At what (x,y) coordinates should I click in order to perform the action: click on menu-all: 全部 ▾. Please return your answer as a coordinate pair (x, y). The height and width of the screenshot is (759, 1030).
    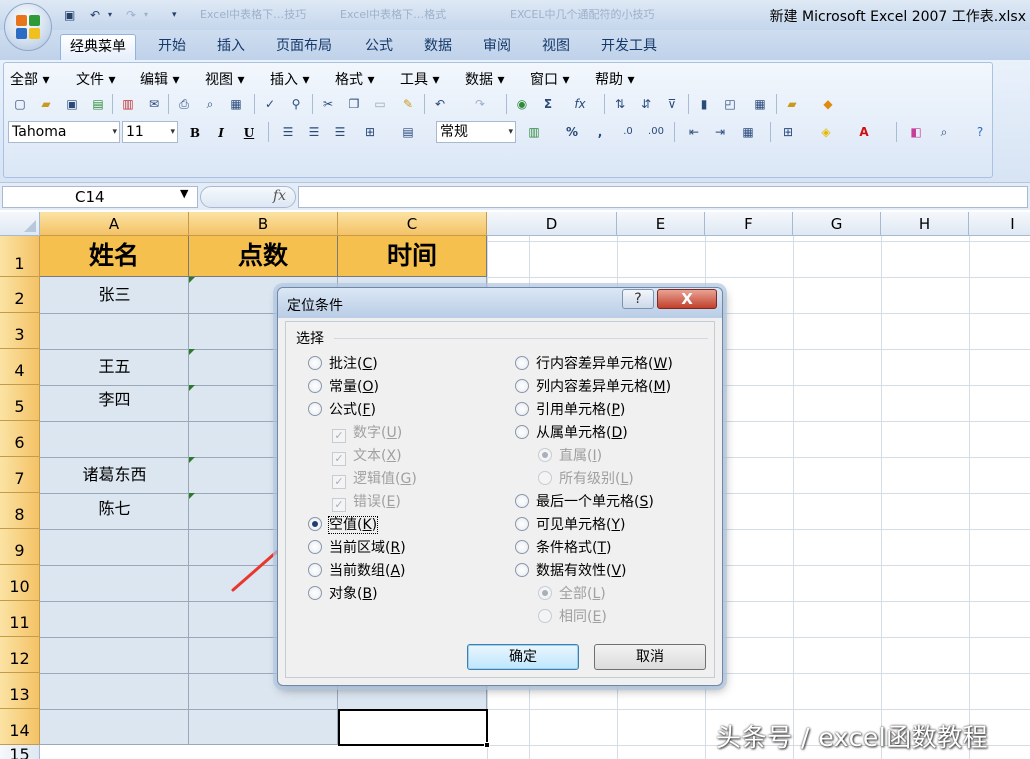
    Looking at the image, I should click on (29, 79).